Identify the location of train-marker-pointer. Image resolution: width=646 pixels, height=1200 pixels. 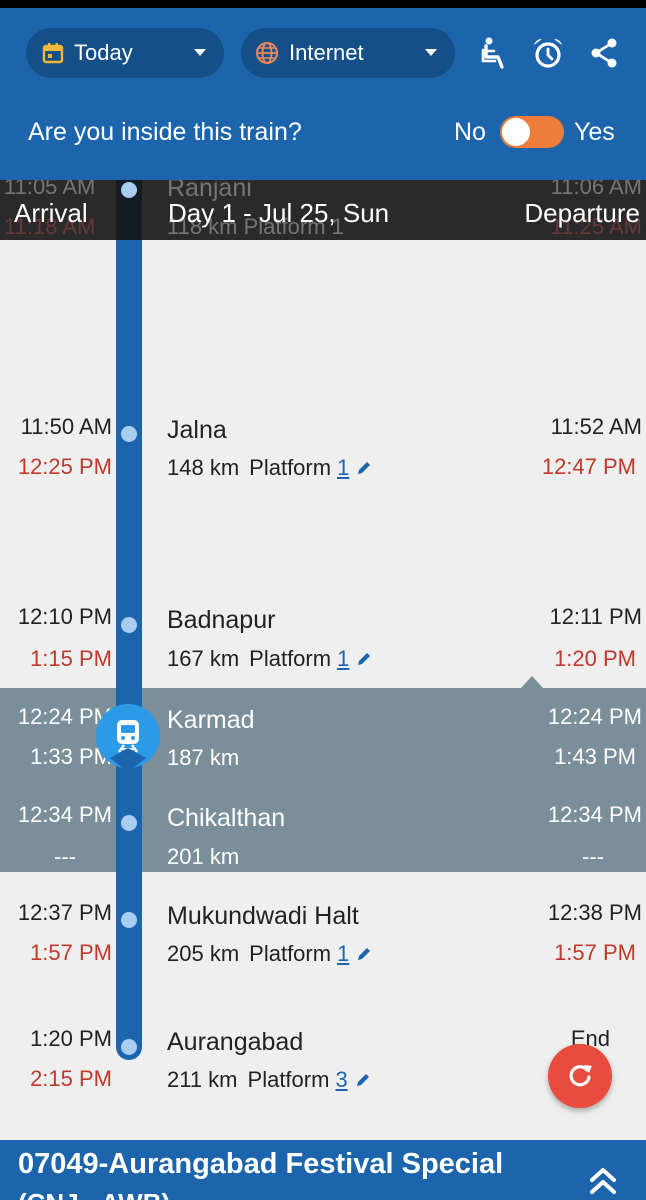
(128, 760).